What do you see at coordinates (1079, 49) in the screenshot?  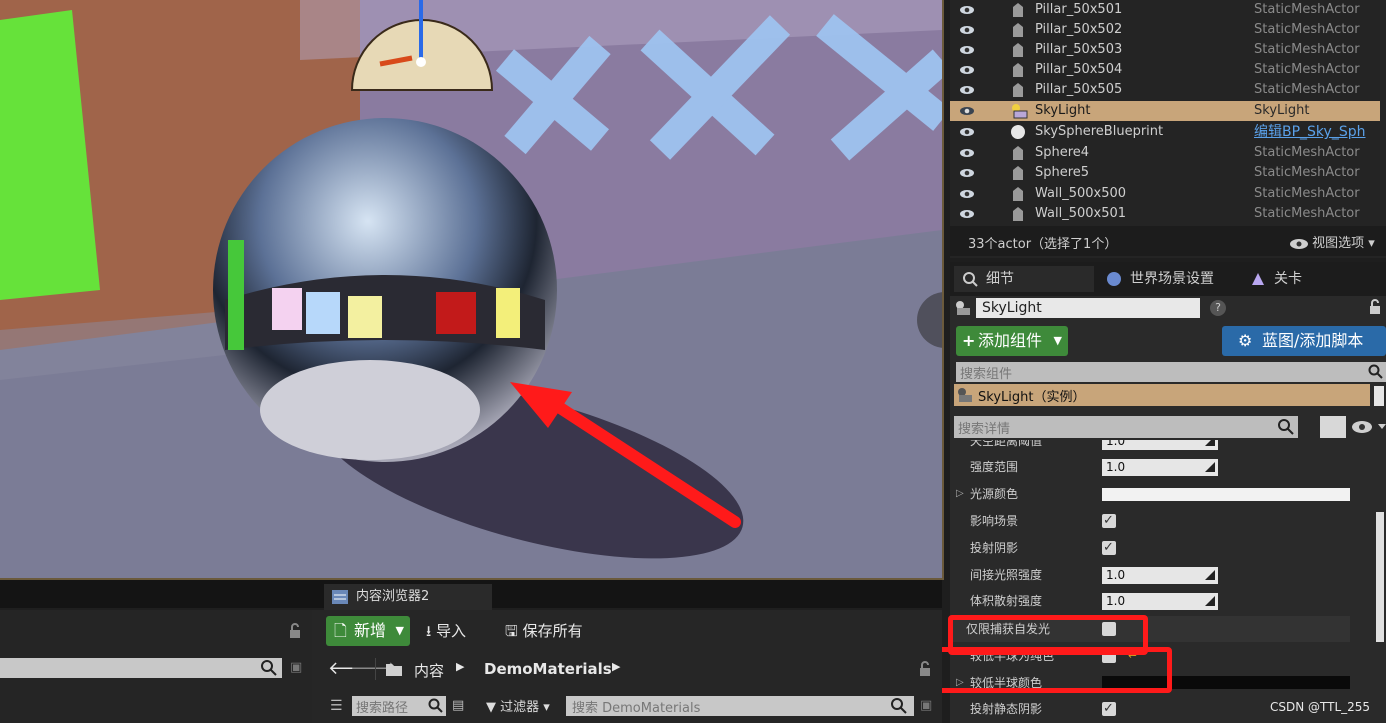 I see `actor-name: Pillar_50x503` at bounding box center [1079, 49].